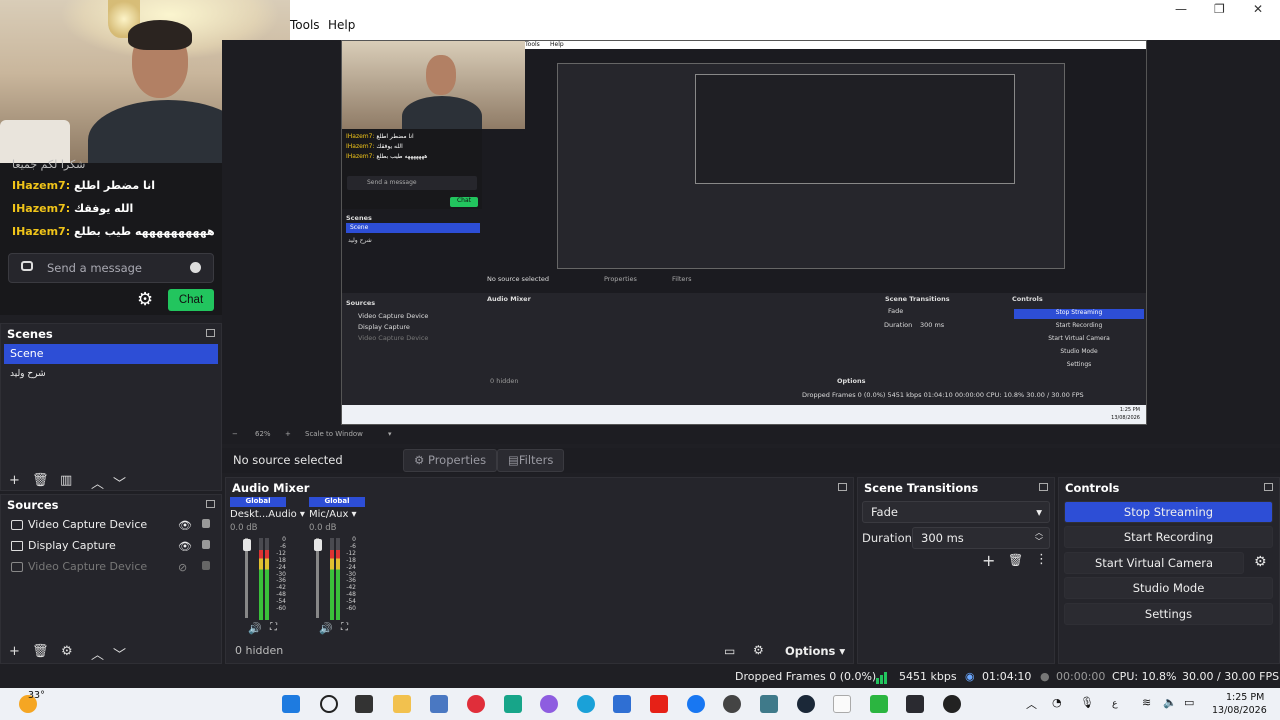  I want to click on mixer-layout-icon: ▭, so click(729, 651).